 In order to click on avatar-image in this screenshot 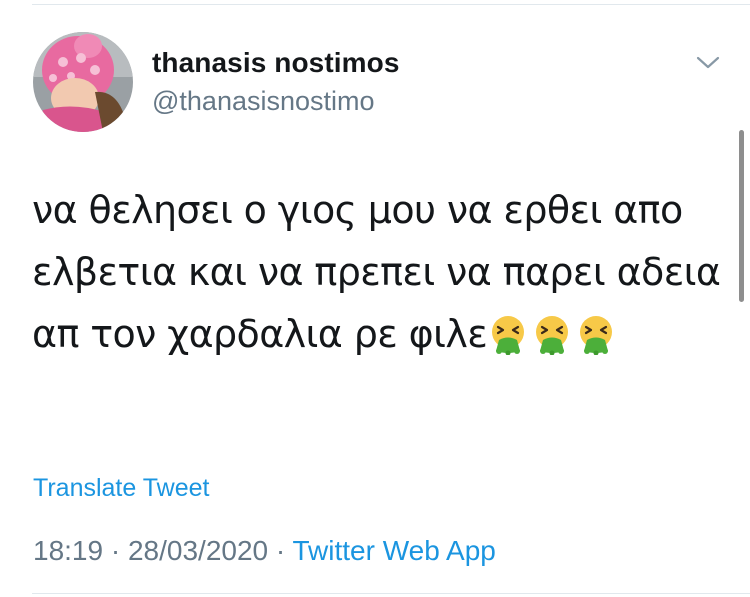, I will do `click(83, 82)`.